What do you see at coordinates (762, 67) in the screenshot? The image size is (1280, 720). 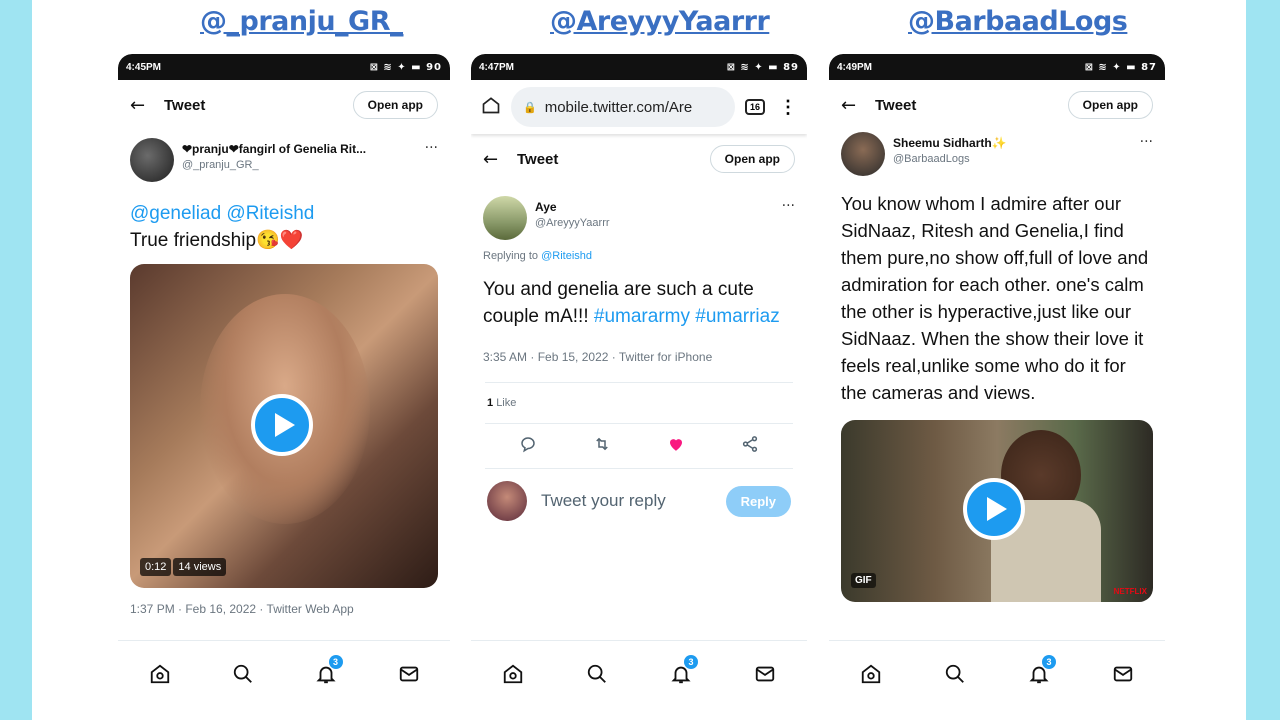 I see `status-icons: ⊠ ≋ ✦ ▬ 89` at bounding box center [762, 67].